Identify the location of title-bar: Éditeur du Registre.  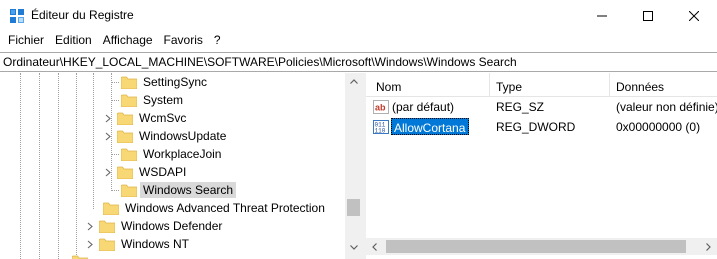
(358, 15).